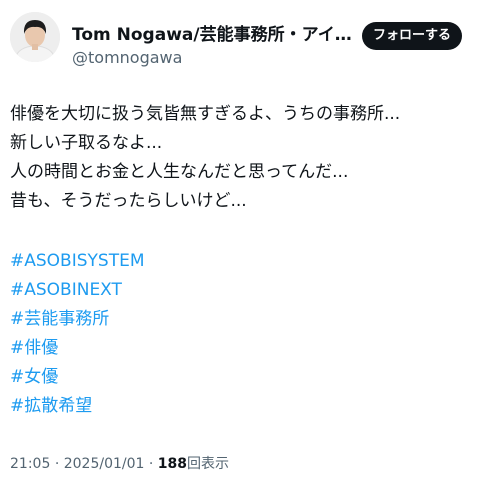 The image size is (480, 483). Describe the element at coordinates (208, 464) in the screenshot. I see `views-label: 回表示` at that location.